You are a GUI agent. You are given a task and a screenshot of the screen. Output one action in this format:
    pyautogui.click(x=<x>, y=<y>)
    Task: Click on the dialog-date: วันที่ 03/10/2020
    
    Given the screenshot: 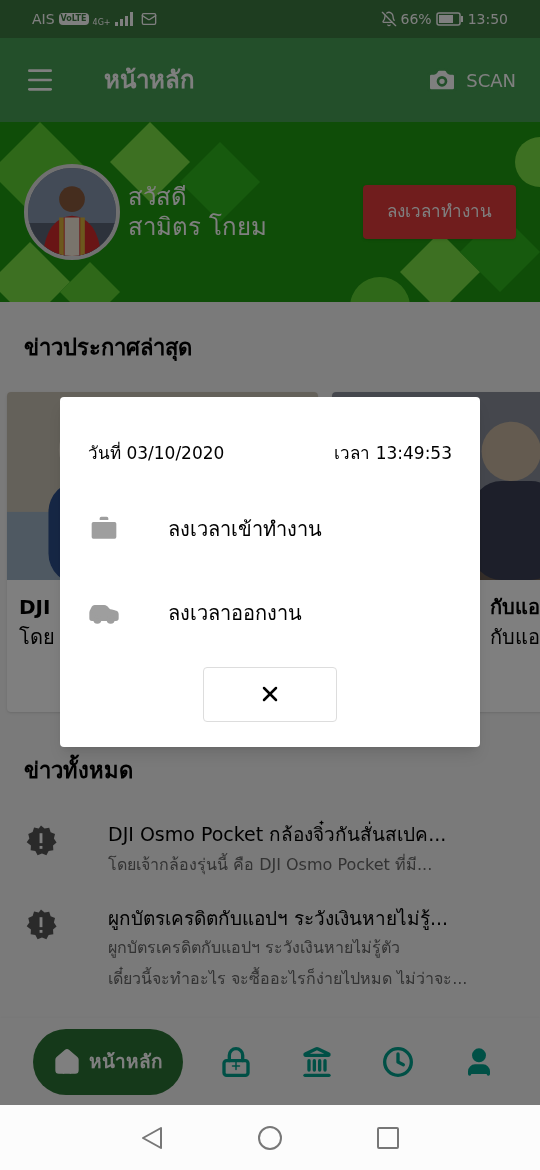 What is the action you would take?
    pyautogui.click(x=156, y=453)
    